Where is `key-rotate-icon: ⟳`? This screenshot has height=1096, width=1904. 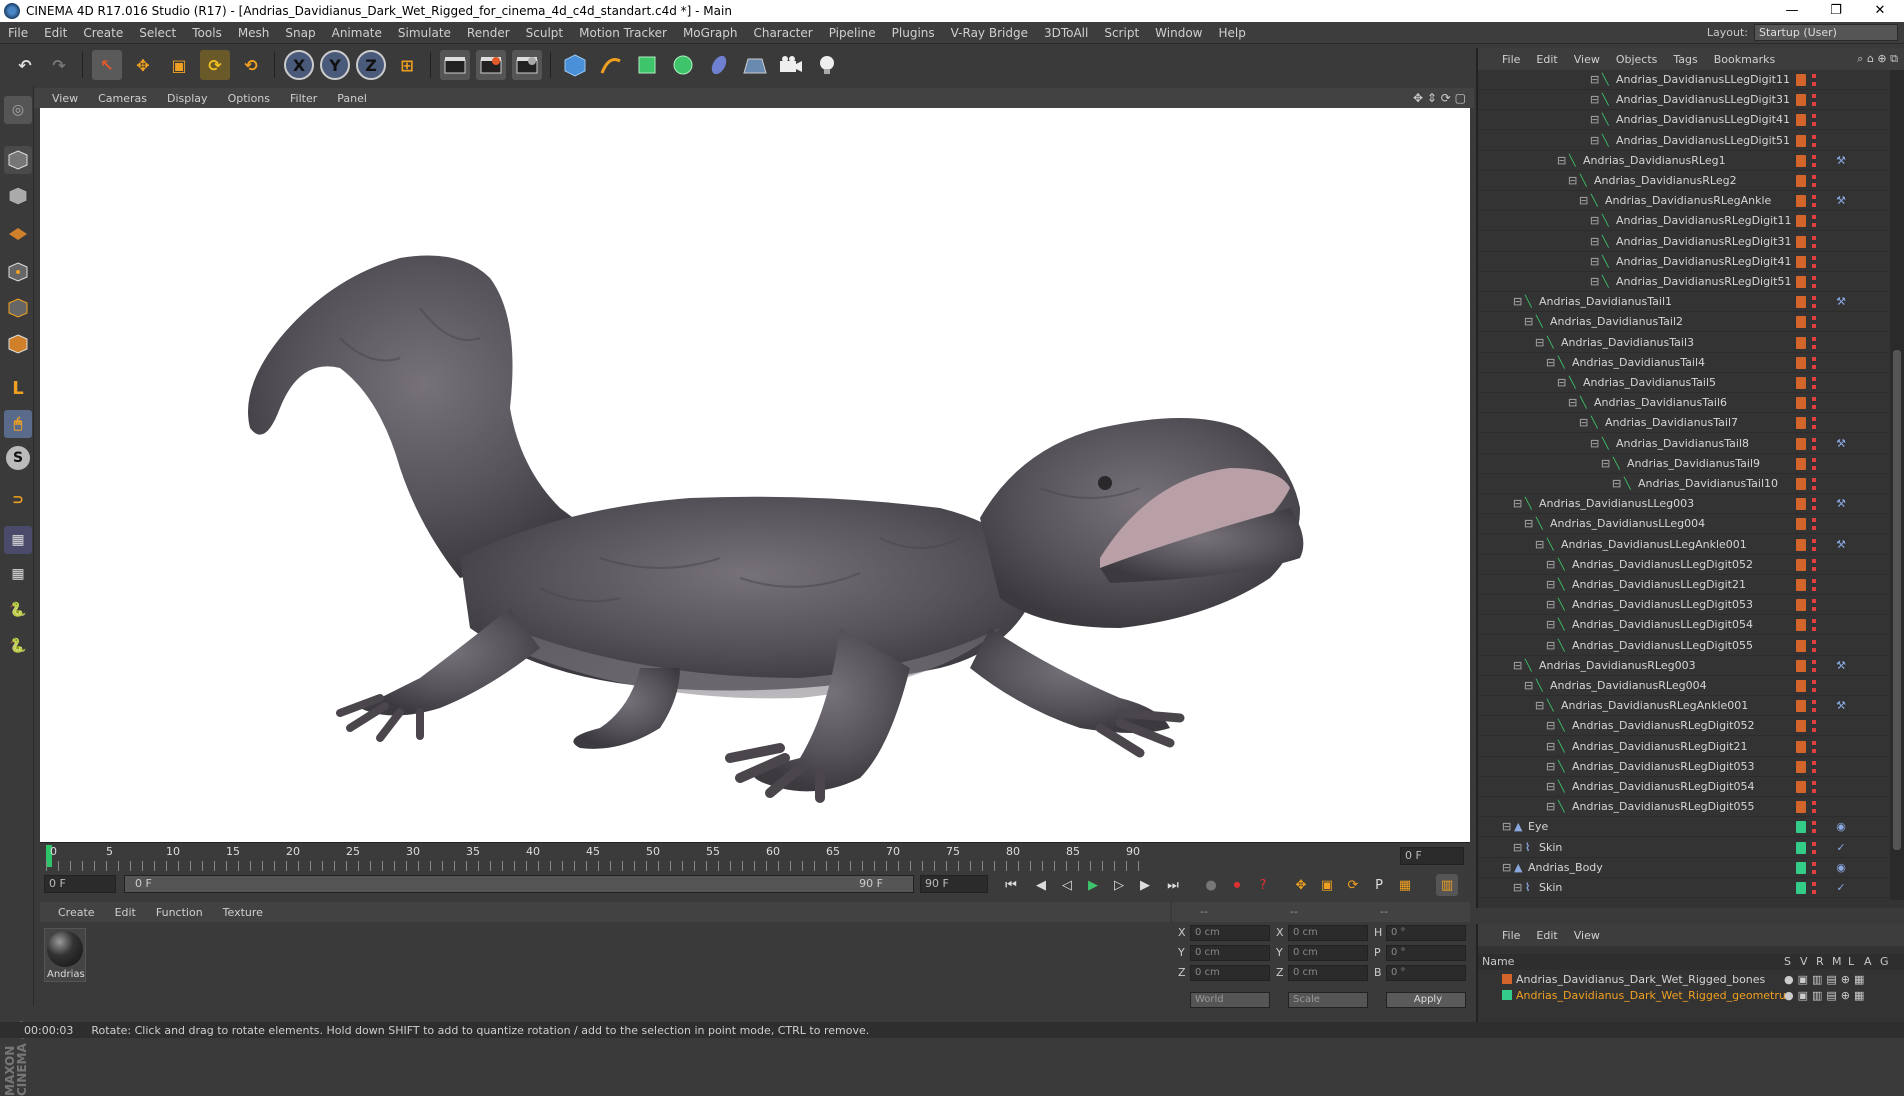 key-rotate-icon: ⟳ is located at coordinates (1353, 885).